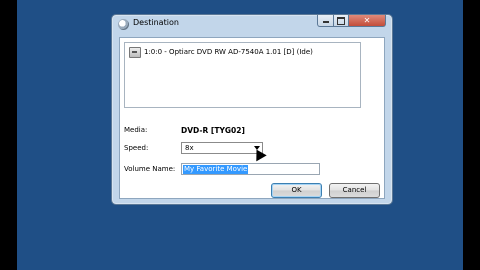 The image size is (480, 270). I want to click on app-icon, so click(123, 24).